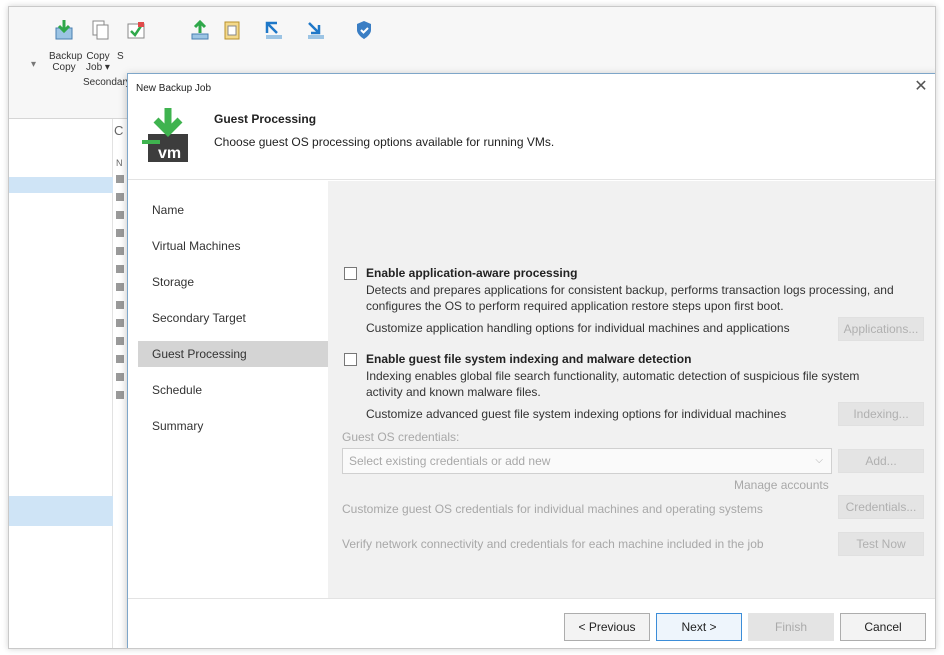  I want to click on next-button: Next >, so click(699, 627).